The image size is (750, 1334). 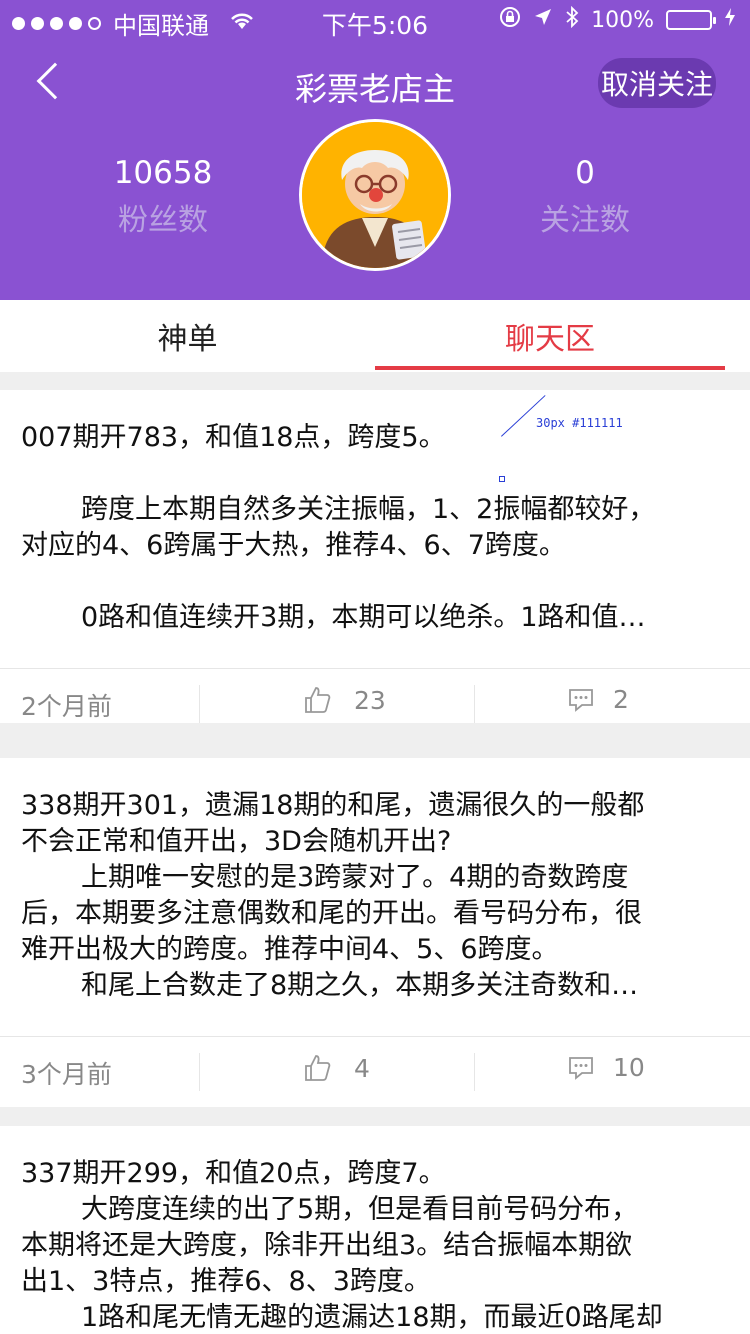 I want to click on following-count: 0, so click(x=585, y=173).